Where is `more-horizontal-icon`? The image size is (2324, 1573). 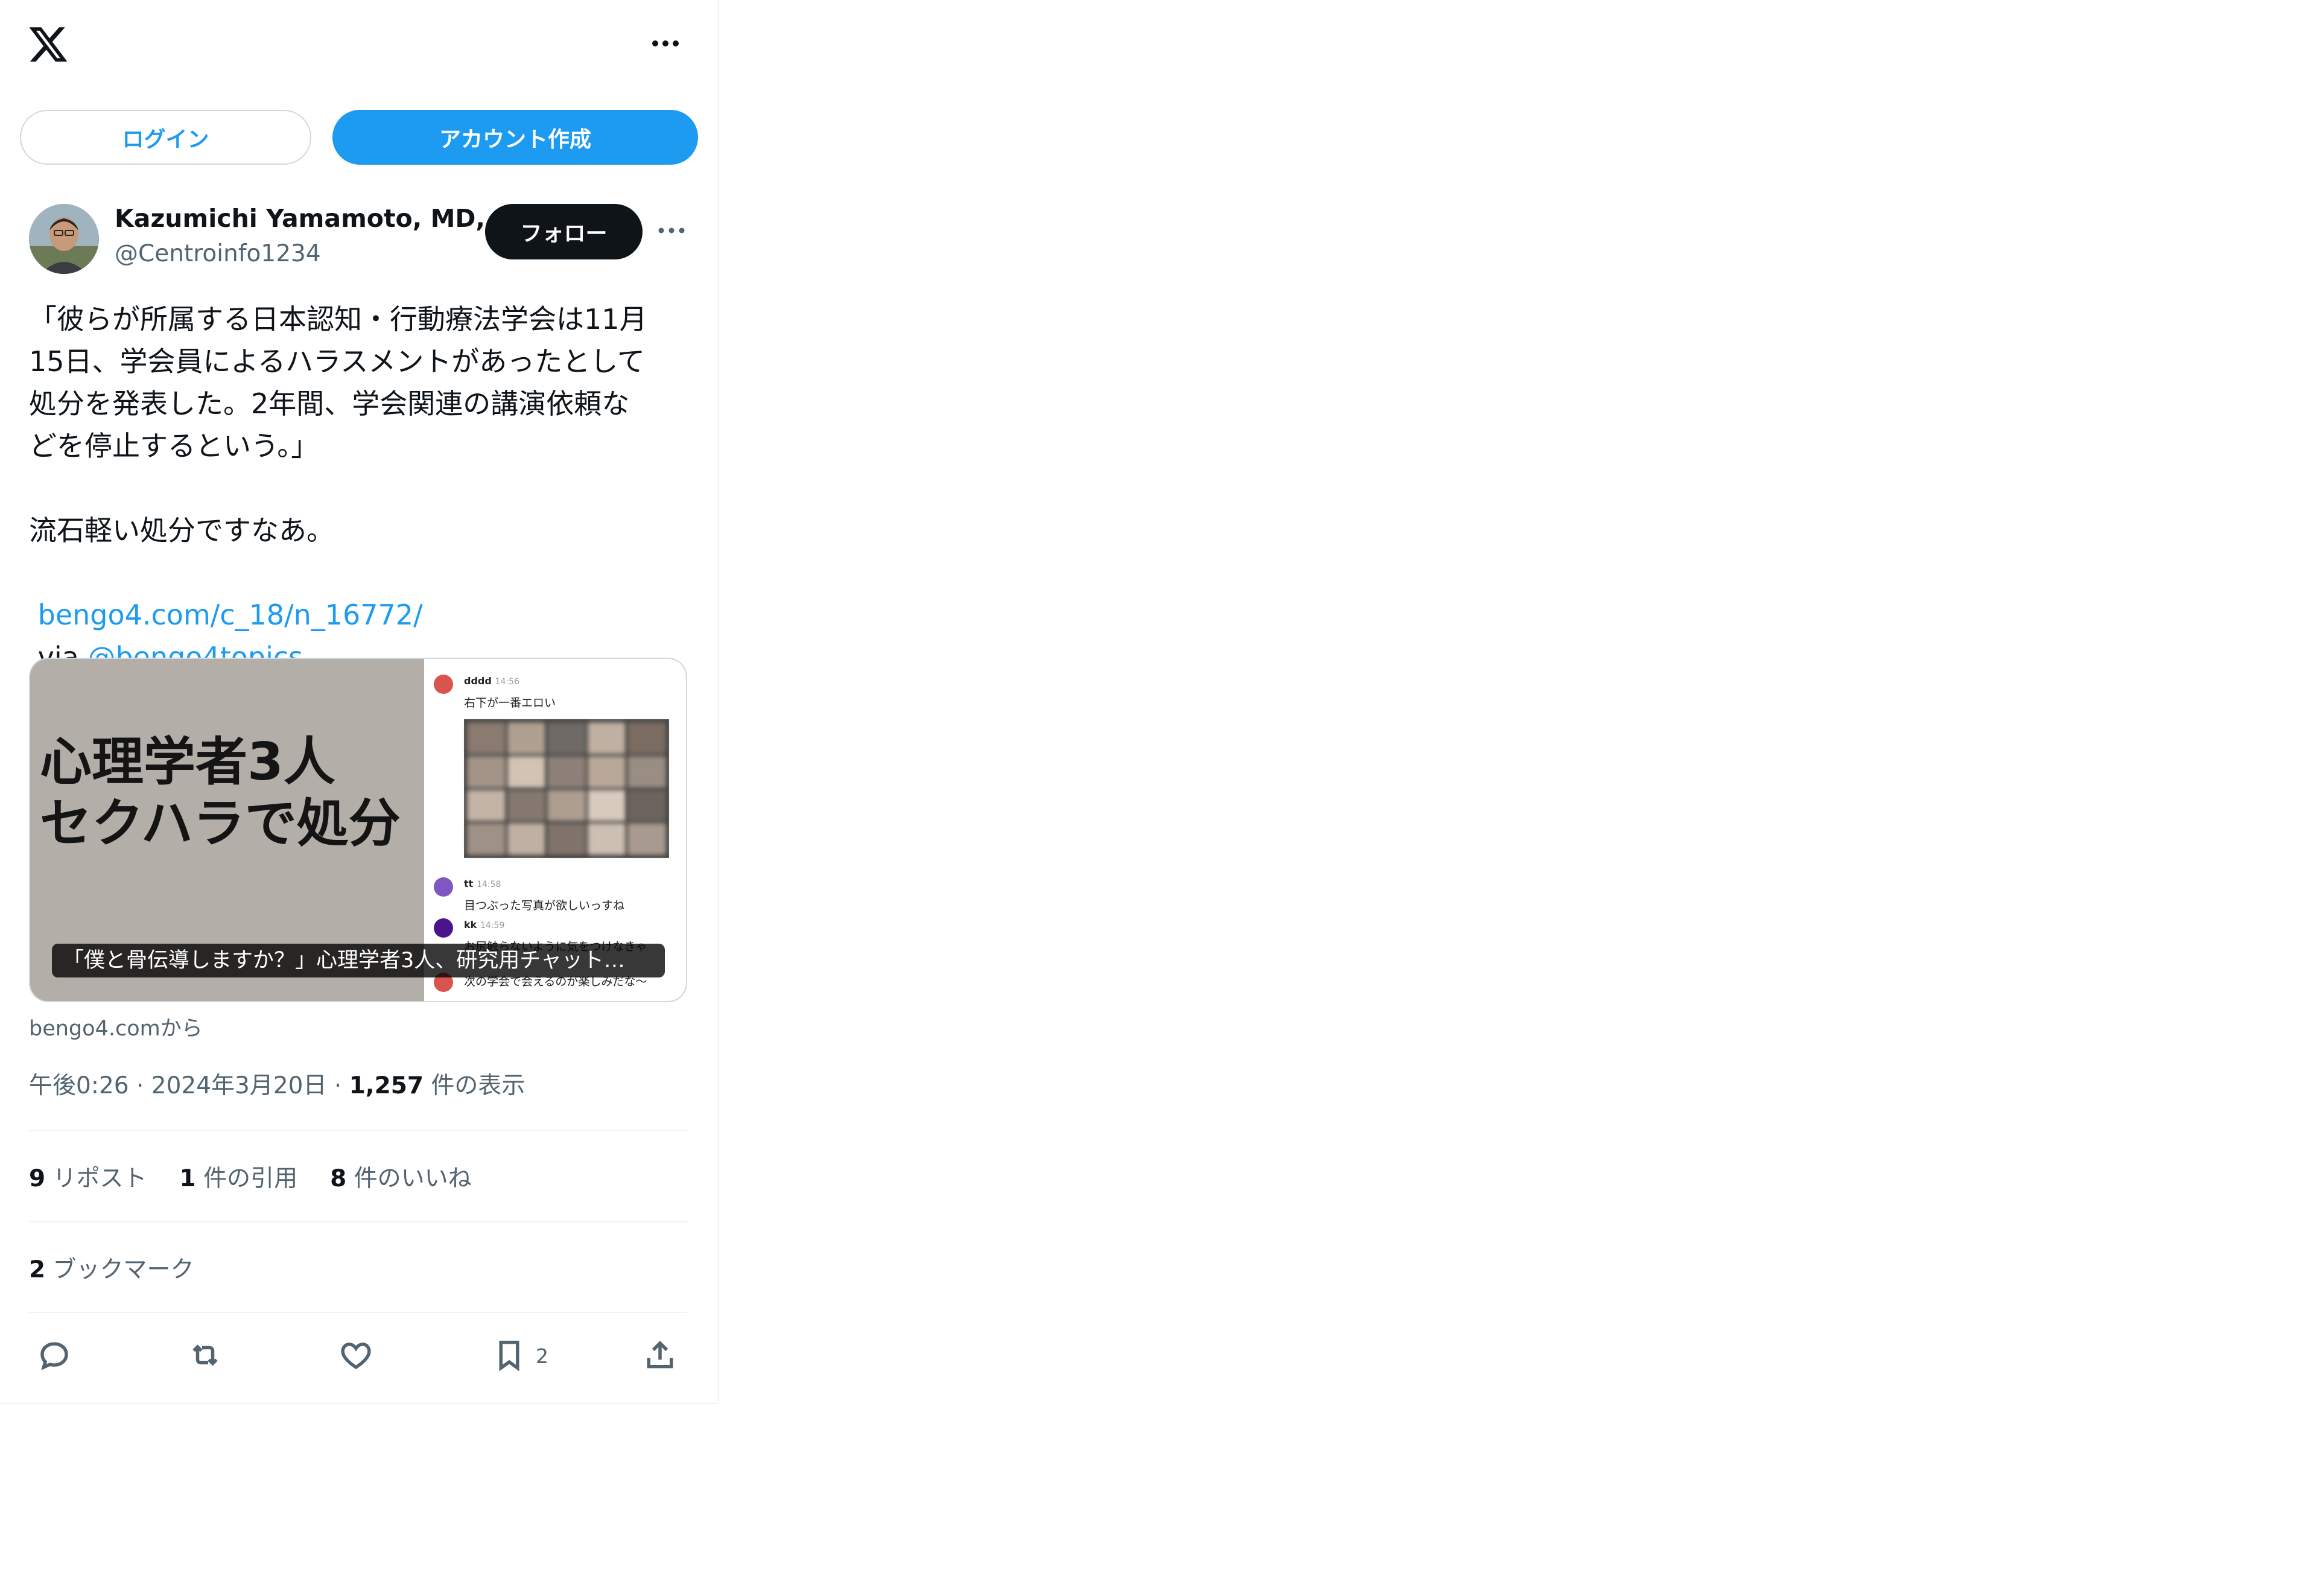 more-horizontal-icon is located at coordinates (665, 43).